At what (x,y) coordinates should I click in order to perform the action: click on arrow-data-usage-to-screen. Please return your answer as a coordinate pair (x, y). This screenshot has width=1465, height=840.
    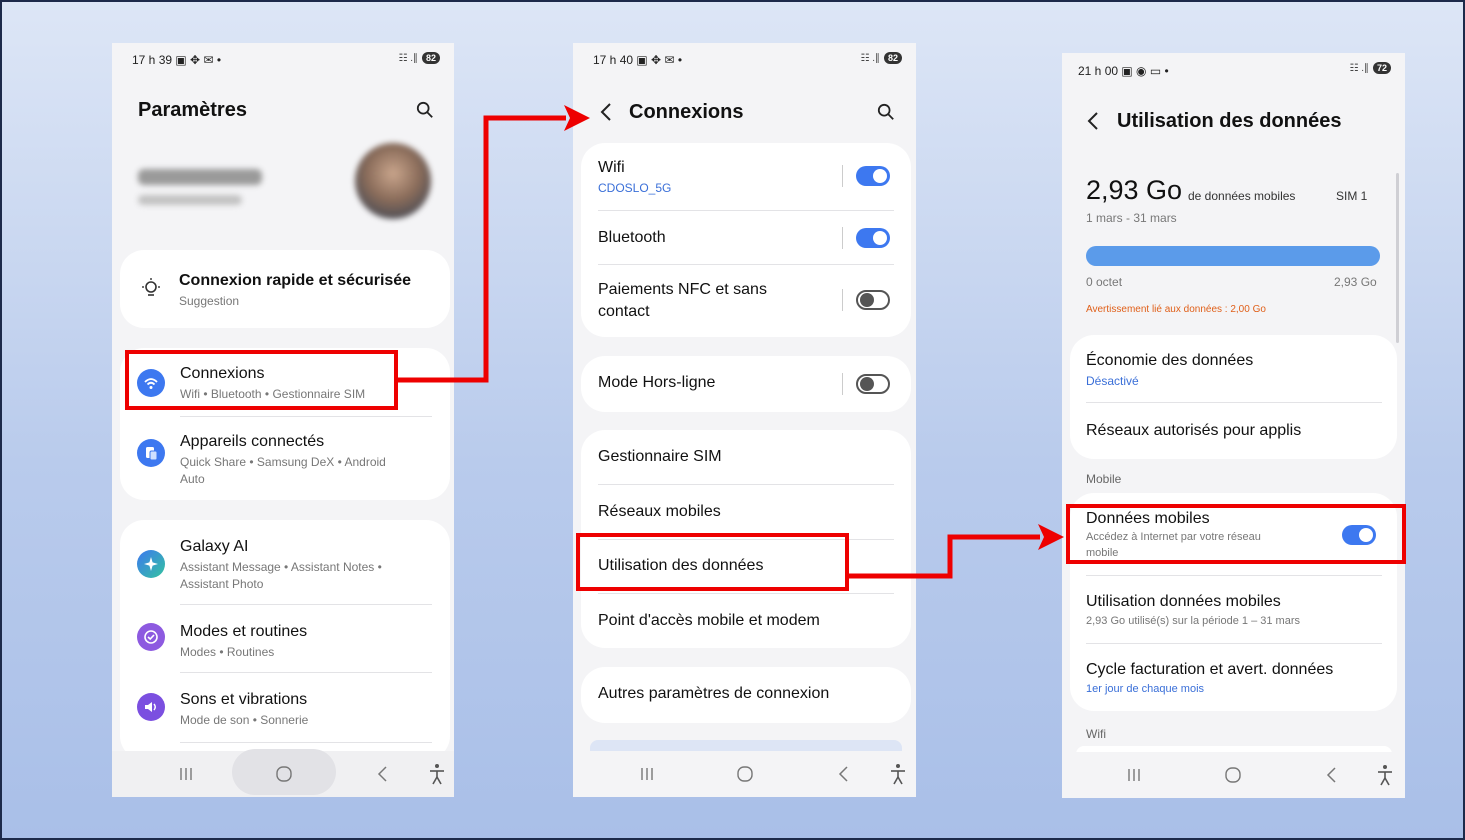
    Looking at the image, I should click on (956, 551).